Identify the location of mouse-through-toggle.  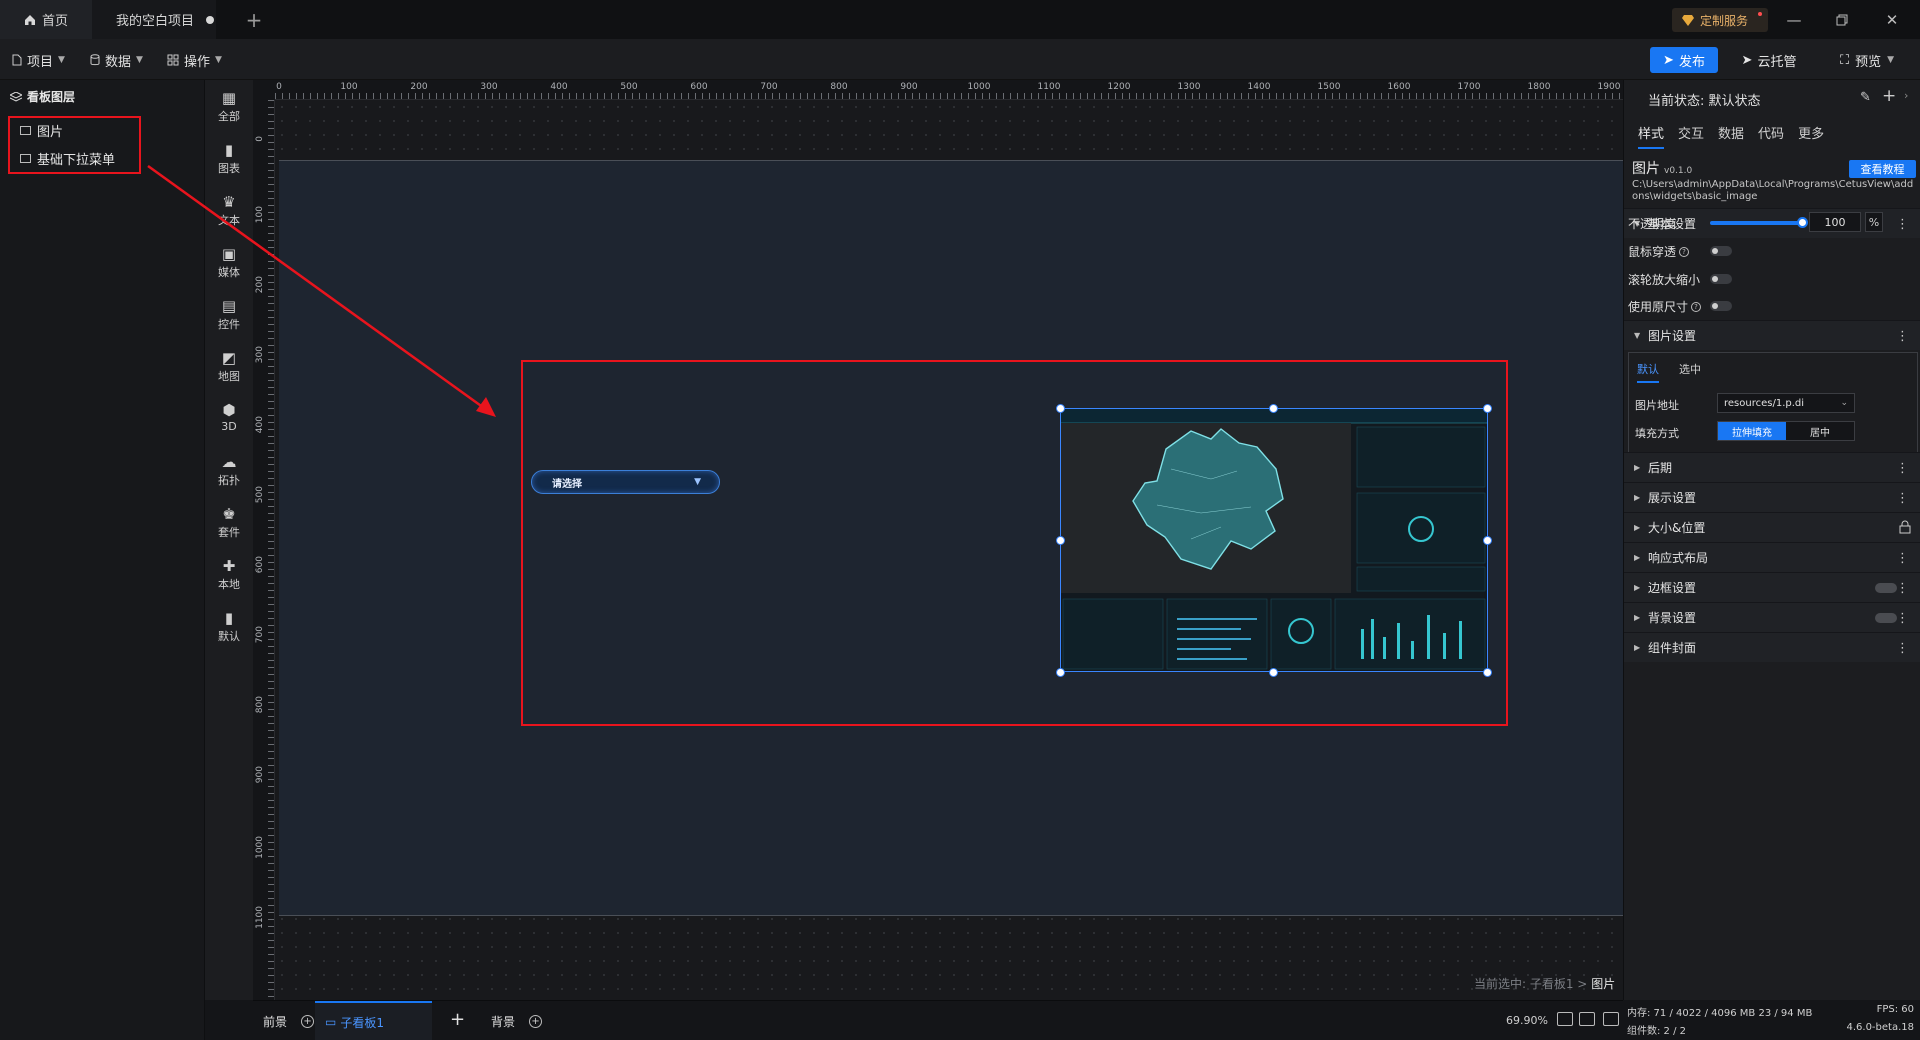
(1721, 251).